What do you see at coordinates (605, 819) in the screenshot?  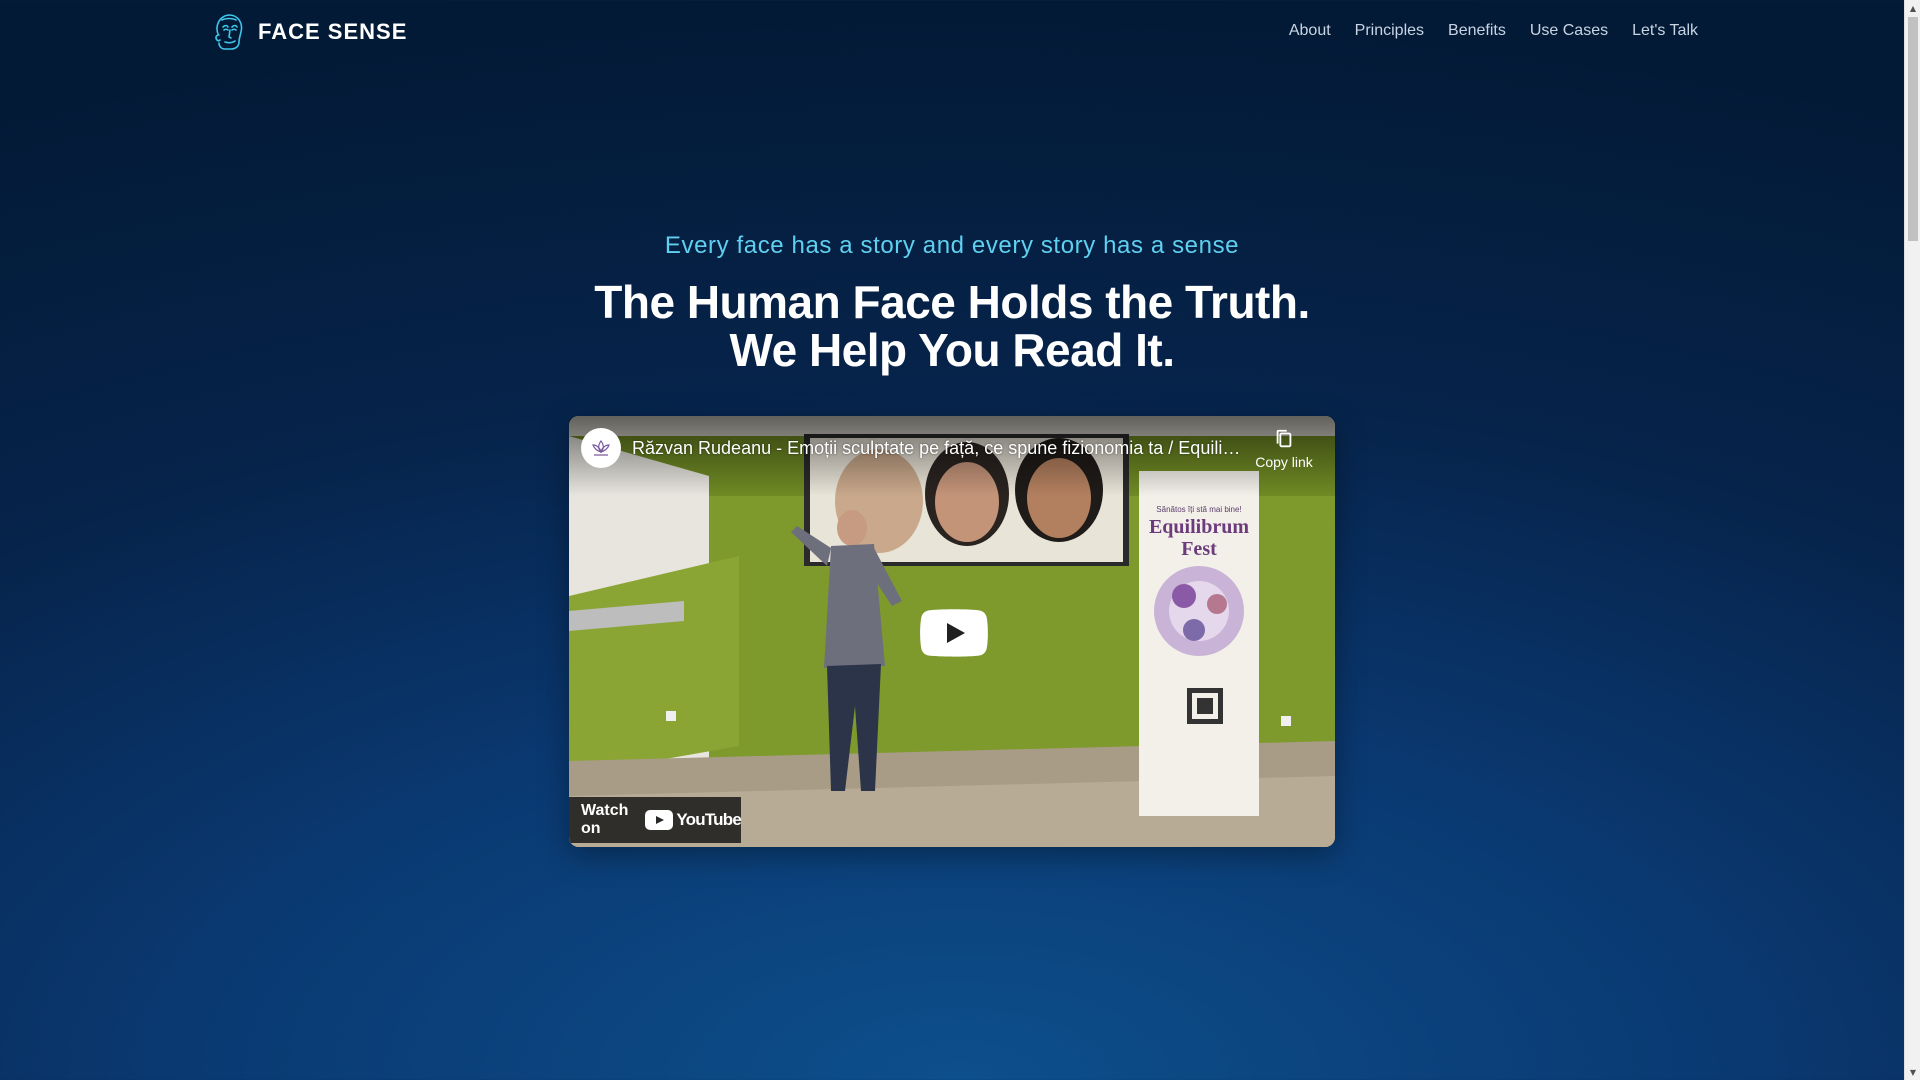 I see `watch-on-label: Watch on` at bounding box center [605, 819].